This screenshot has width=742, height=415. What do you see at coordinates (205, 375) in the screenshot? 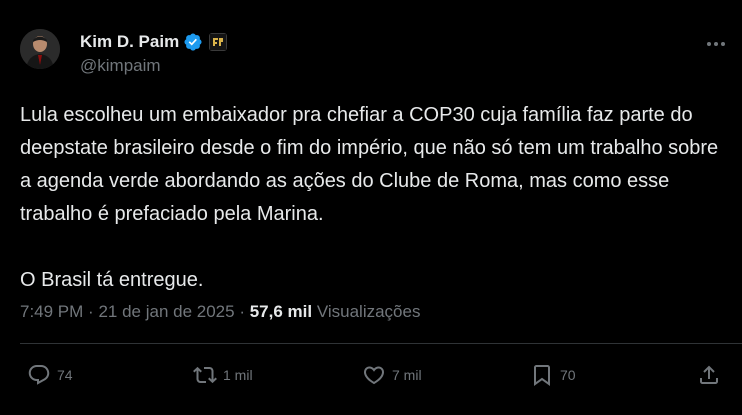
I see `retweet-icon` at bounding box center [205, 375].